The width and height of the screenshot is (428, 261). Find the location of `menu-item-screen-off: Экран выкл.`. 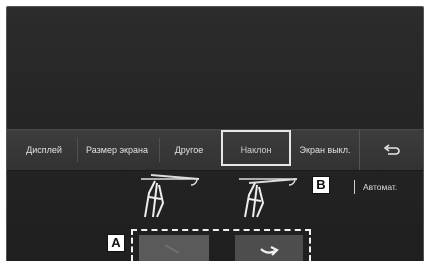

menu-item-screen-off: Экран выкл. is located at coordinates (325, 150).